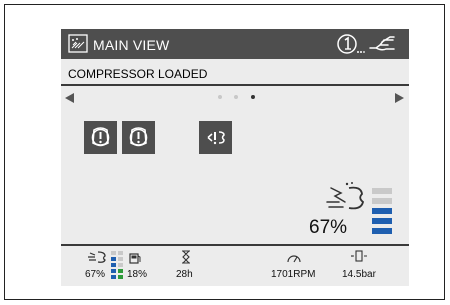 This screenshot has height=305, width=450. Describe the element at coordinates (235, 245) in the screenshot. I see `divider-bottom` at that location.